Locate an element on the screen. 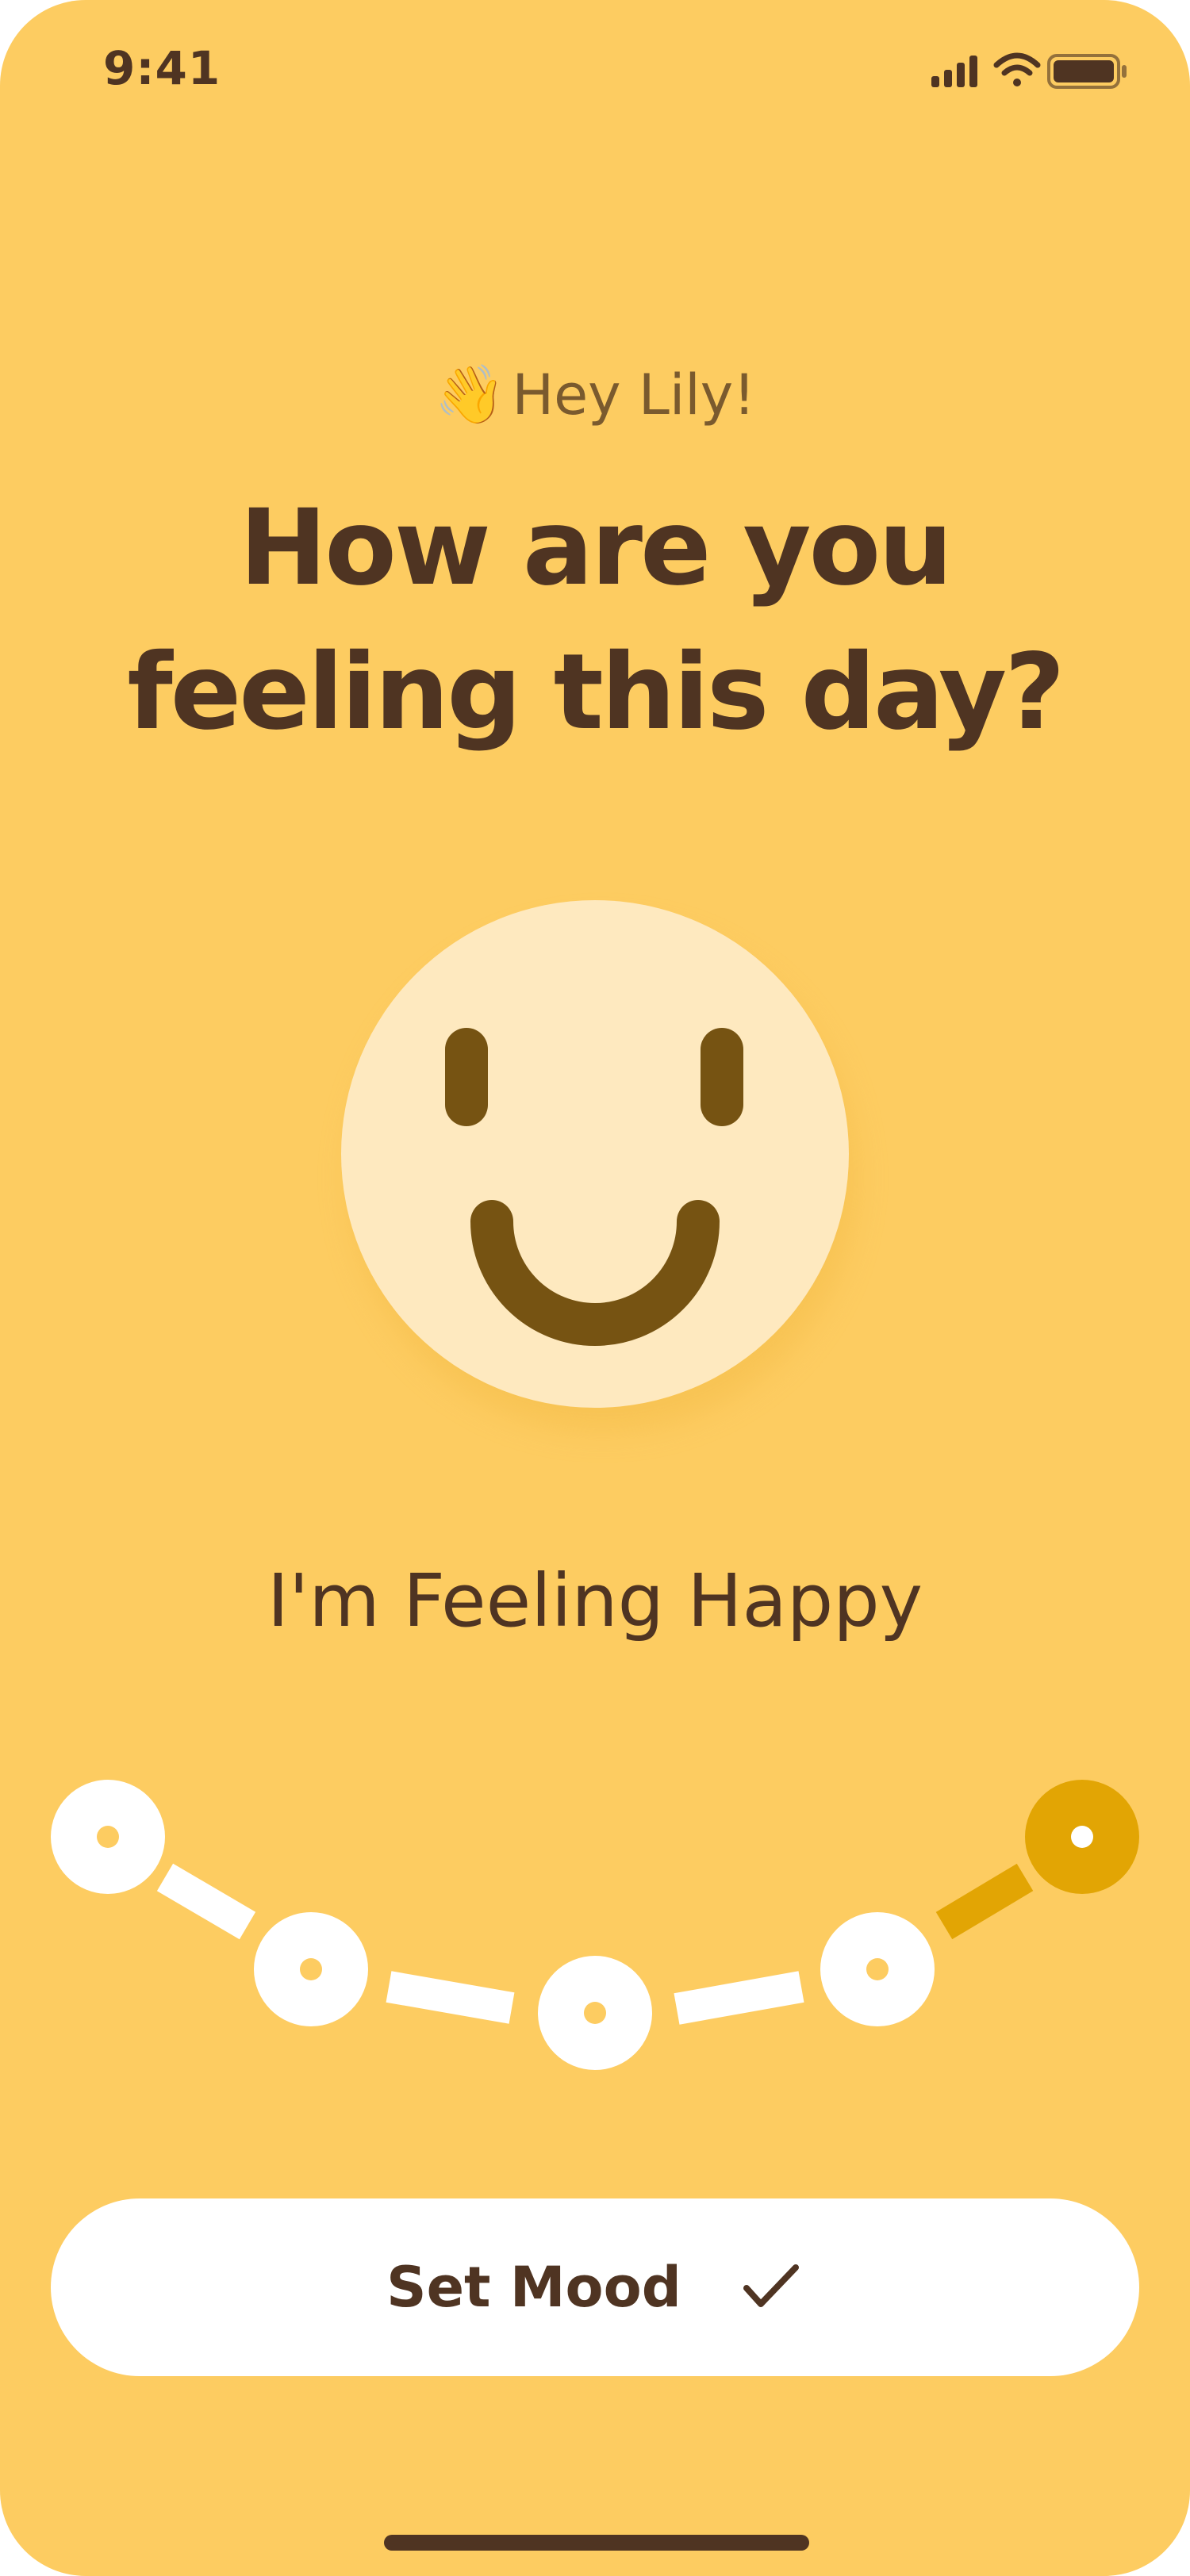 This screenshot has height=2576, width=1190. wifi-icon is located at coordinates (1017, 69).